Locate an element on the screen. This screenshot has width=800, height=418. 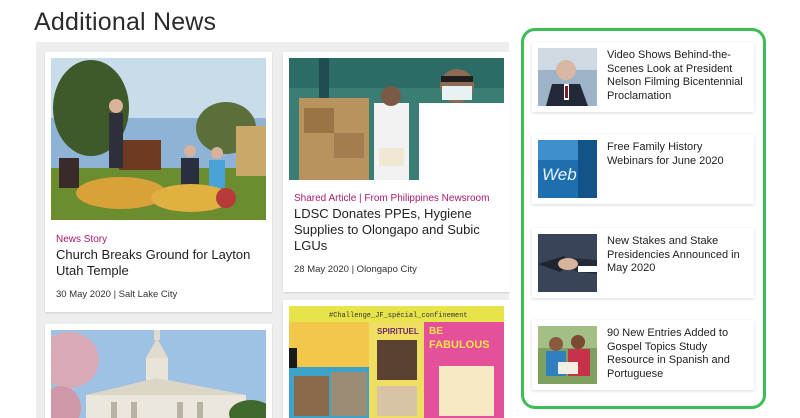
temple-photo is located at coordinates (158, 374).